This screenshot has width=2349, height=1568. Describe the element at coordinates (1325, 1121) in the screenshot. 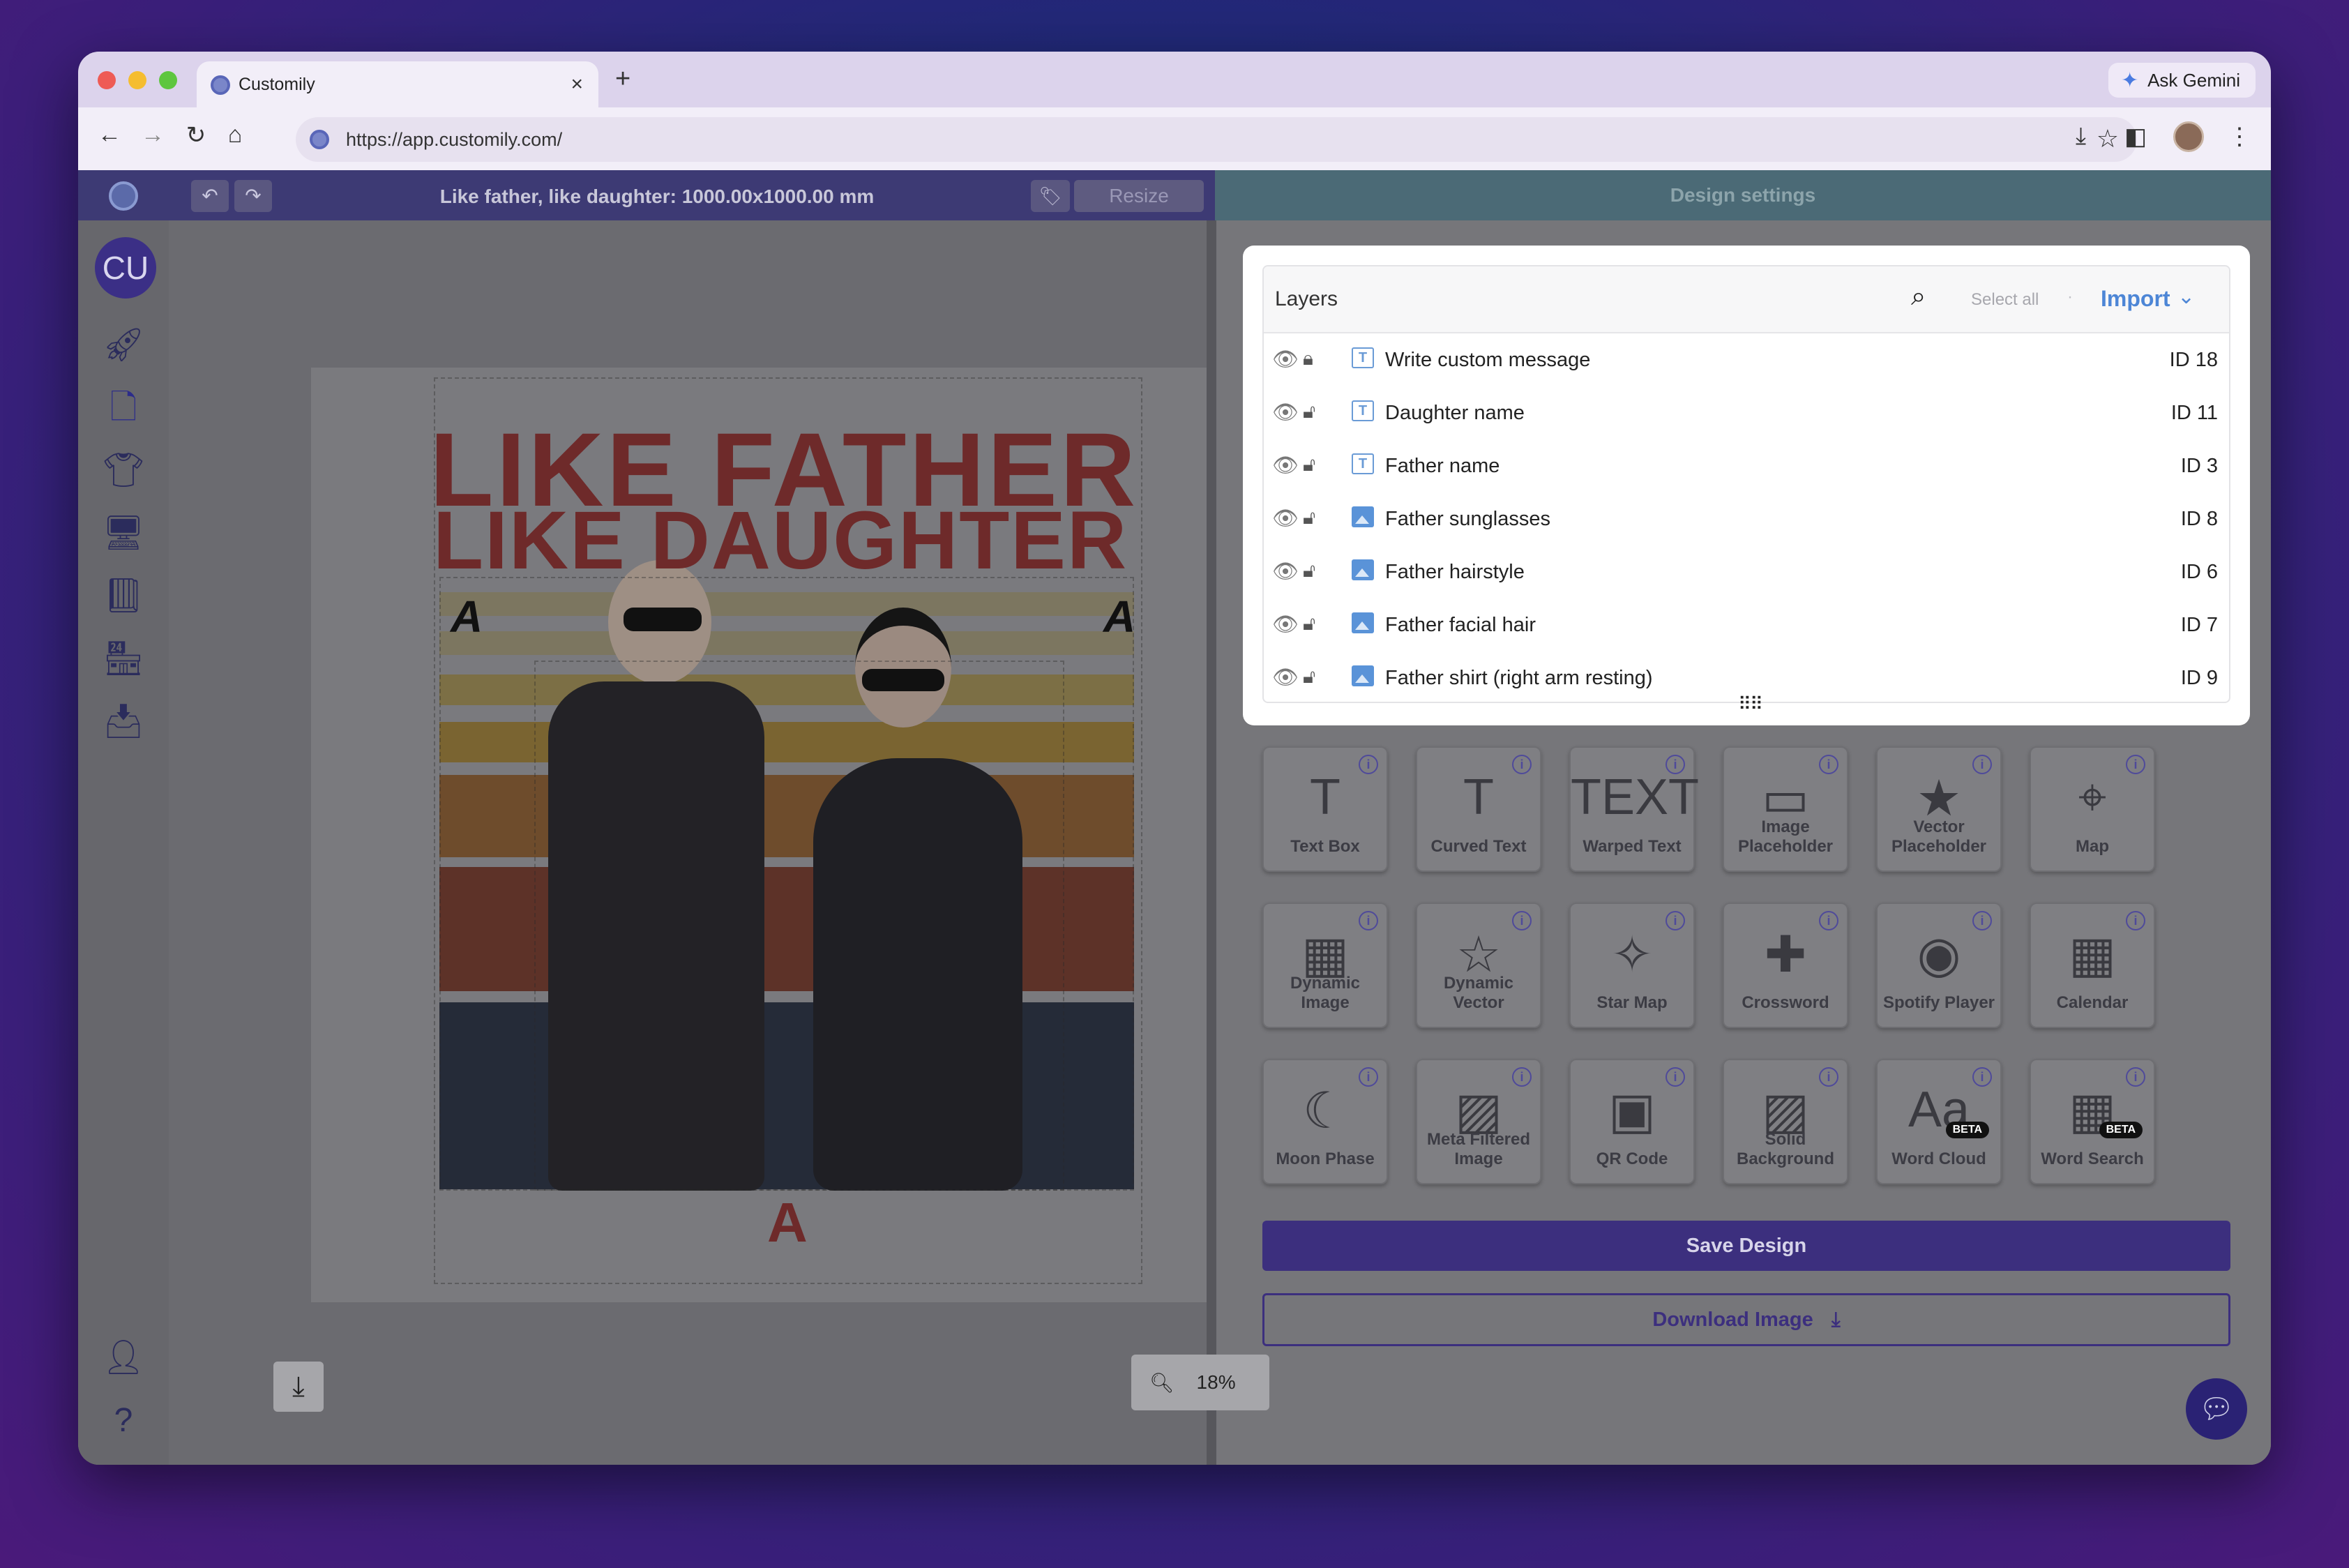

I see `element-tile-moon-phase: i ☾ Moon Phase` at that location.